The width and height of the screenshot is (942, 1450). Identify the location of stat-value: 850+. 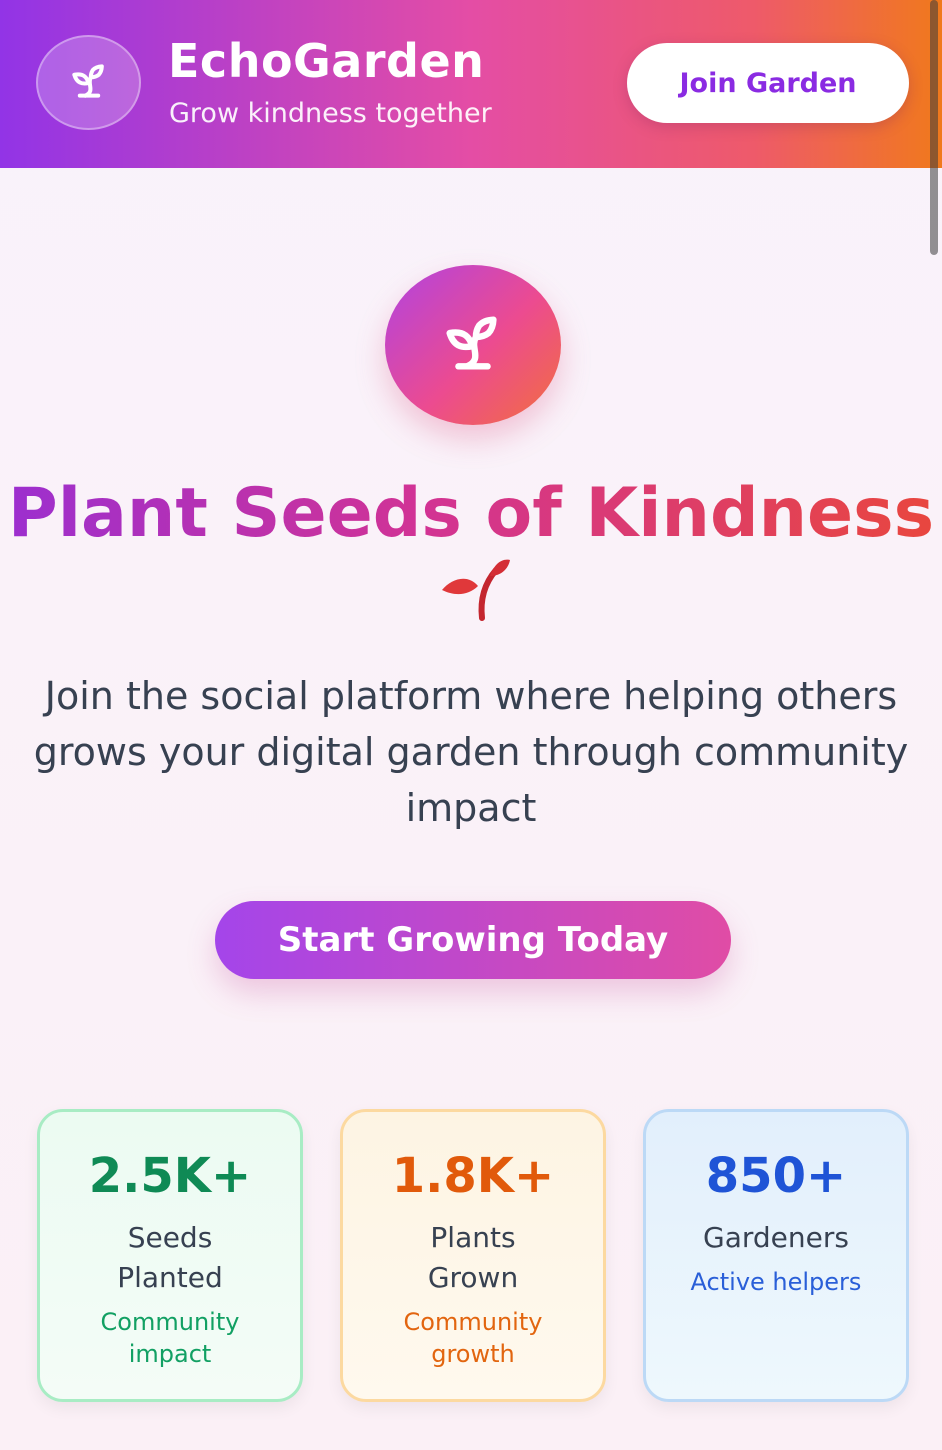
(776, 1176).